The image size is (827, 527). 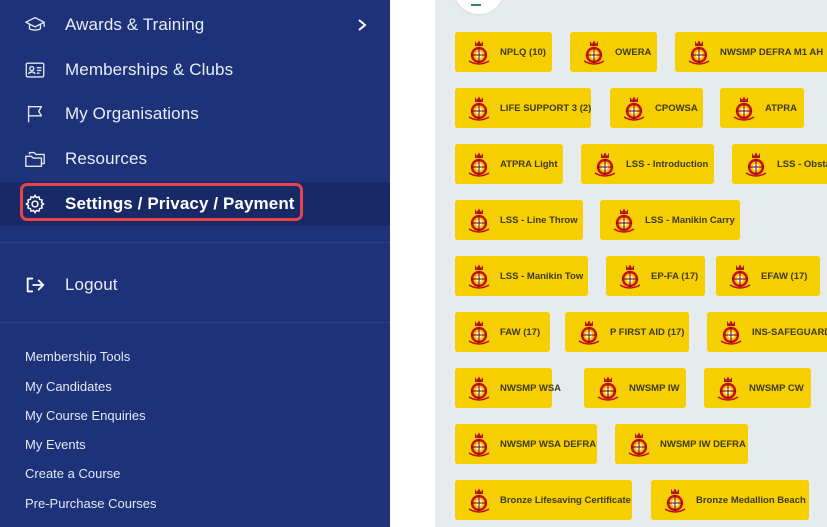 I want to click on award-badge-lss-manikin-tow: LSS - Manikin Tow, so click(x=521, y=276).